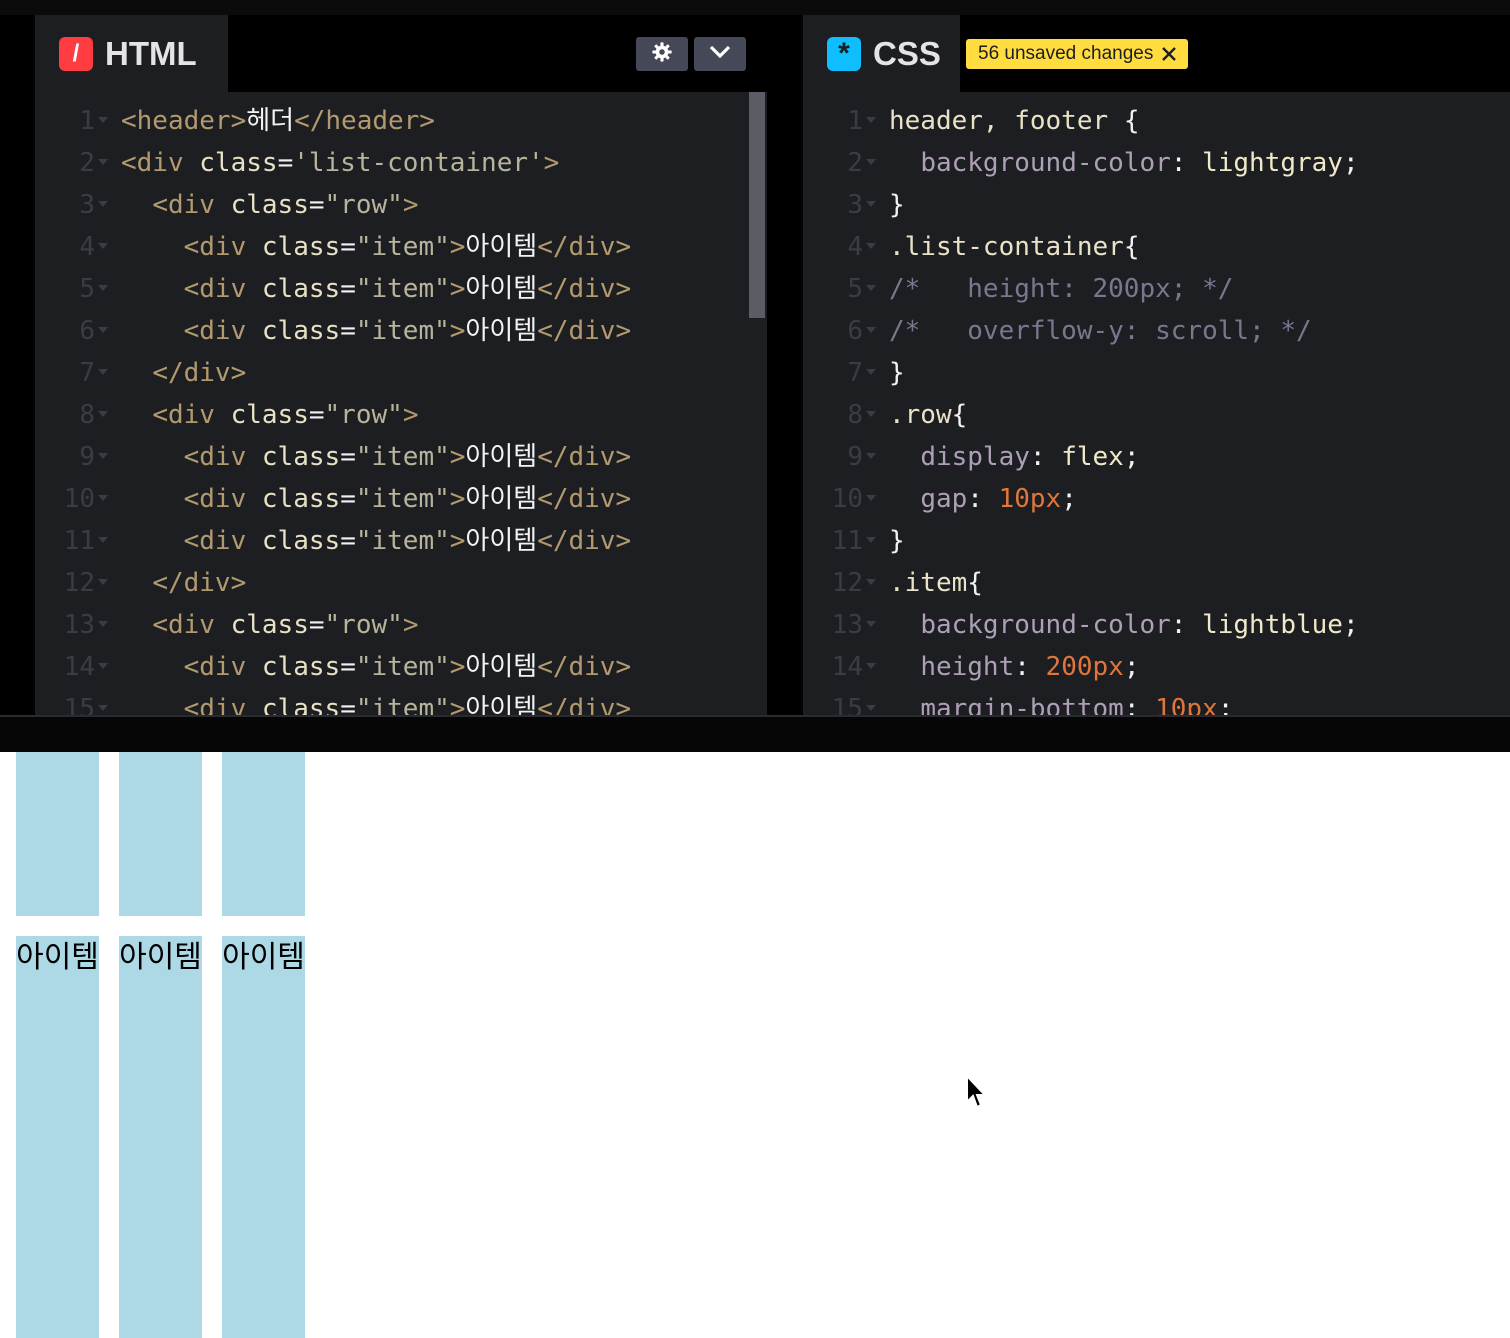 The image size is (1510, 1338). What do you see at coordinates (1156, 205) in the screenshot?
I see `code-line: 3}` at bounding box center [1156, 205].